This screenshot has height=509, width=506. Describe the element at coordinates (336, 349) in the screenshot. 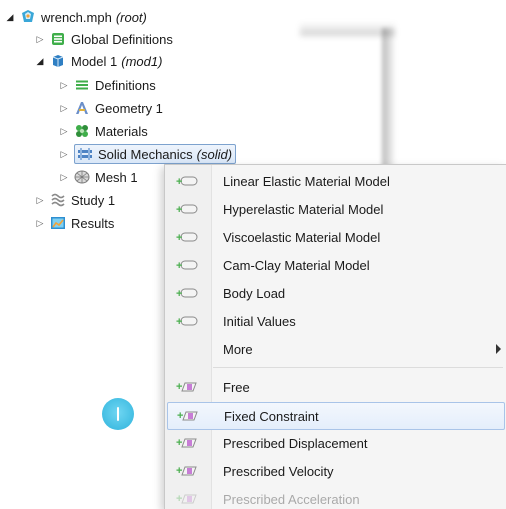

I see `menu-item-more: More` at that location.